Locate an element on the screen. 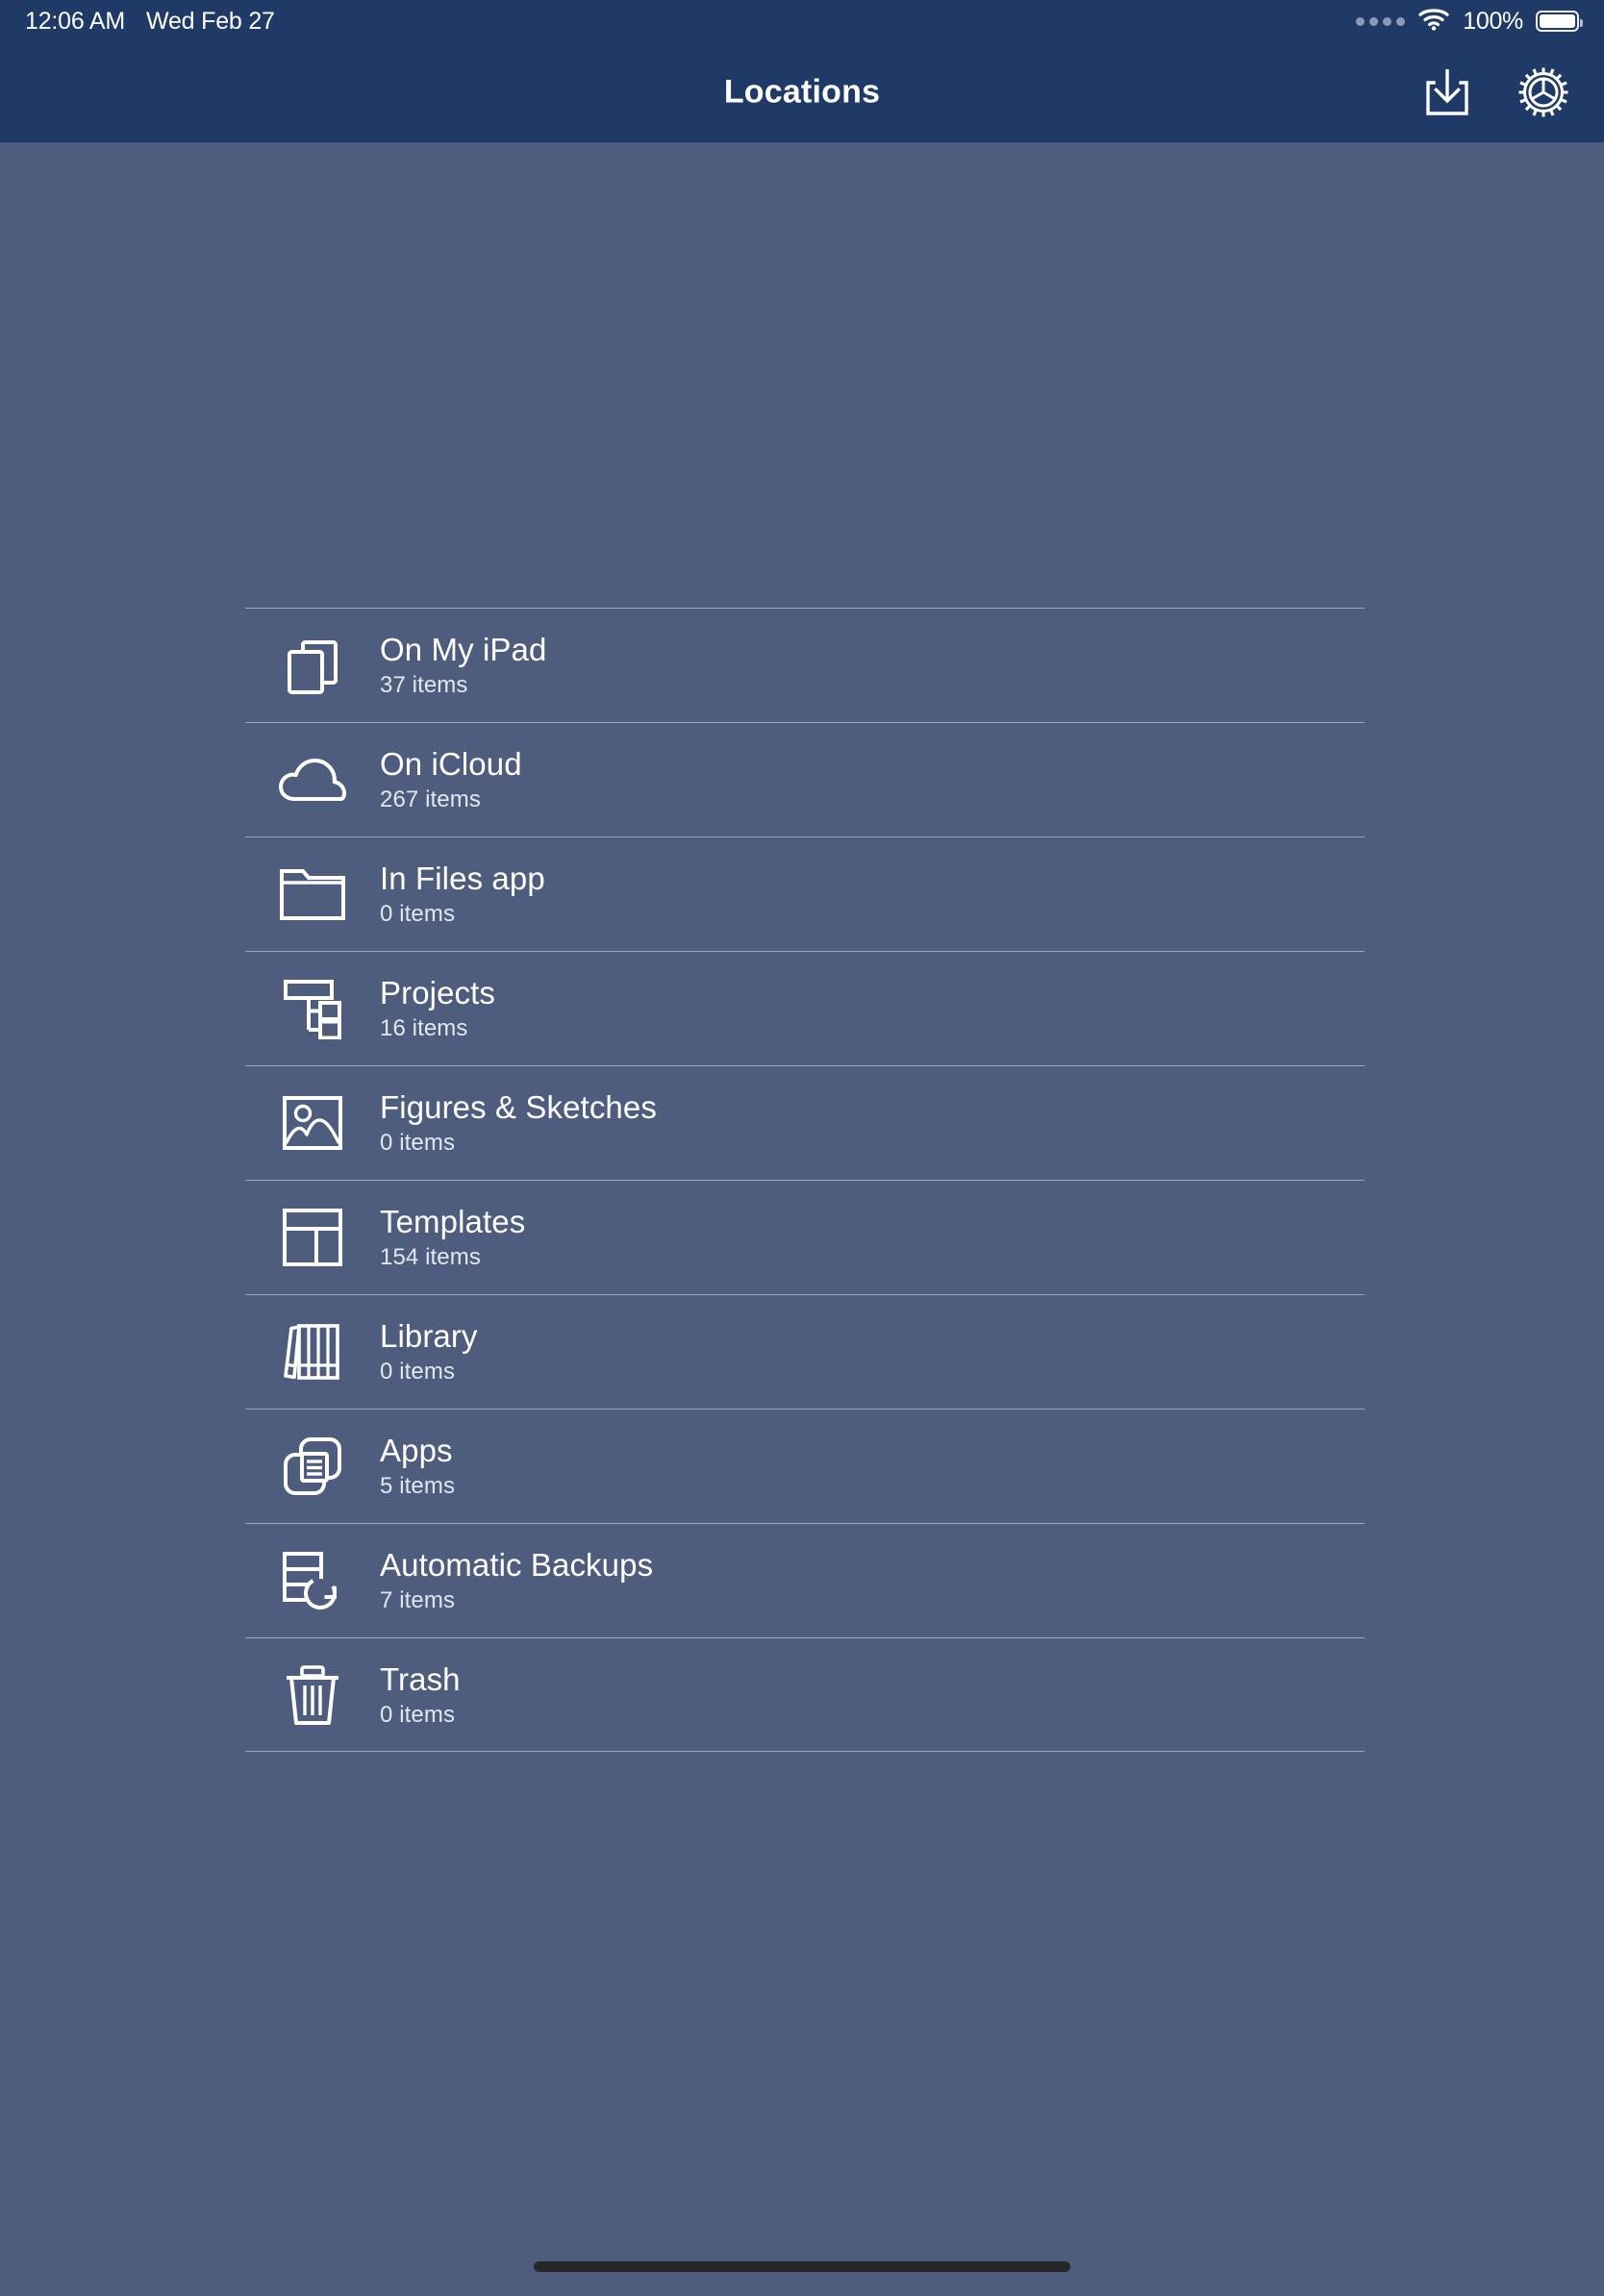 The height and width of the screenshot is (2296, 1604). status-date: Wed Feb 27 is located at coordinates (210, 21).